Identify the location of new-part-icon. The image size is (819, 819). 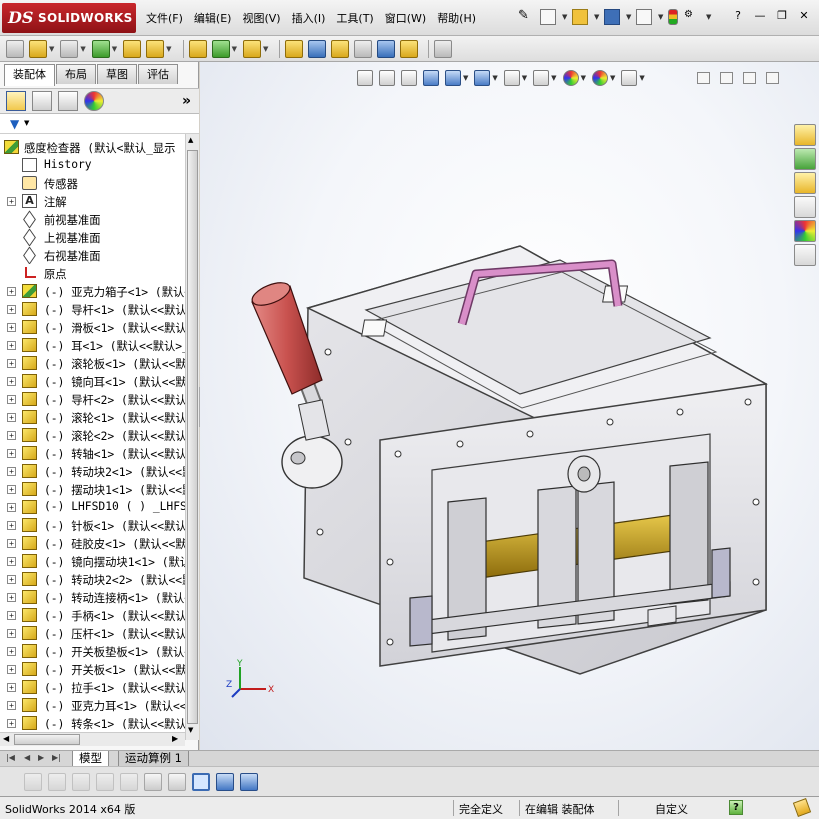
(38, 48).